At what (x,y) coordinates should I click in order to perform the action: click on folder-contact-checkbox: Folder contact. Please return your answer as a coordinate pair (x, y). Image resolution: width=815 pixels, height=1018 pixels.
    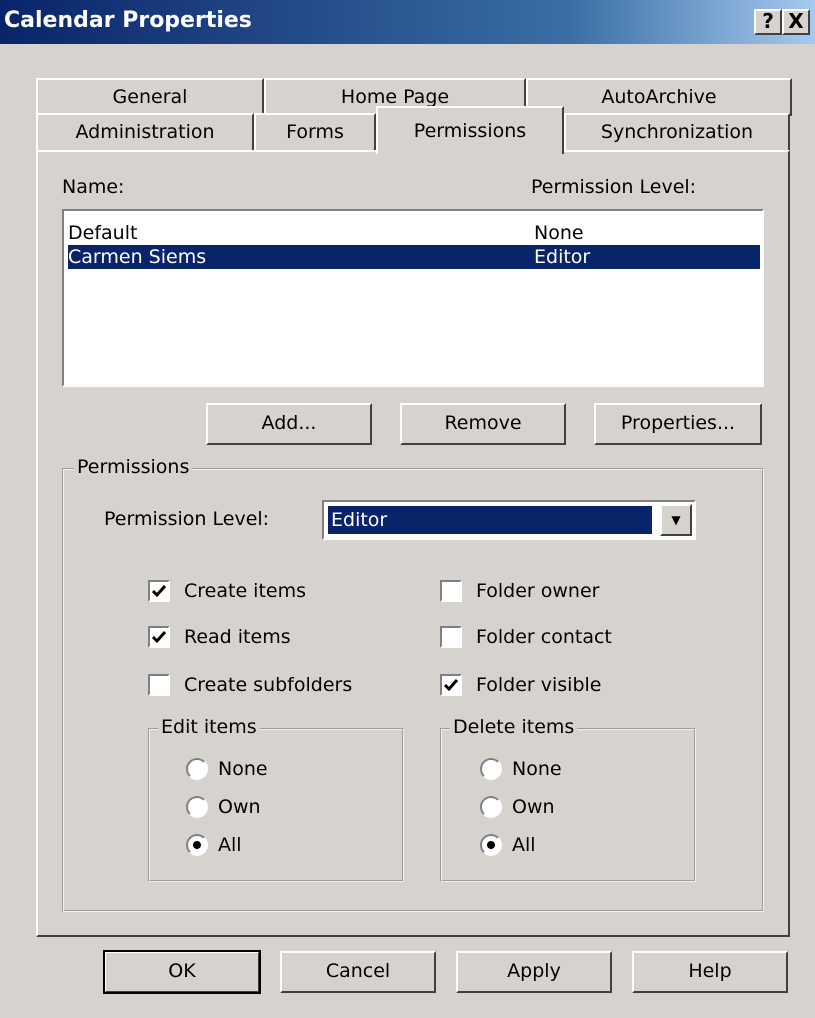
    Looking at the image, I should click on (526, 637).